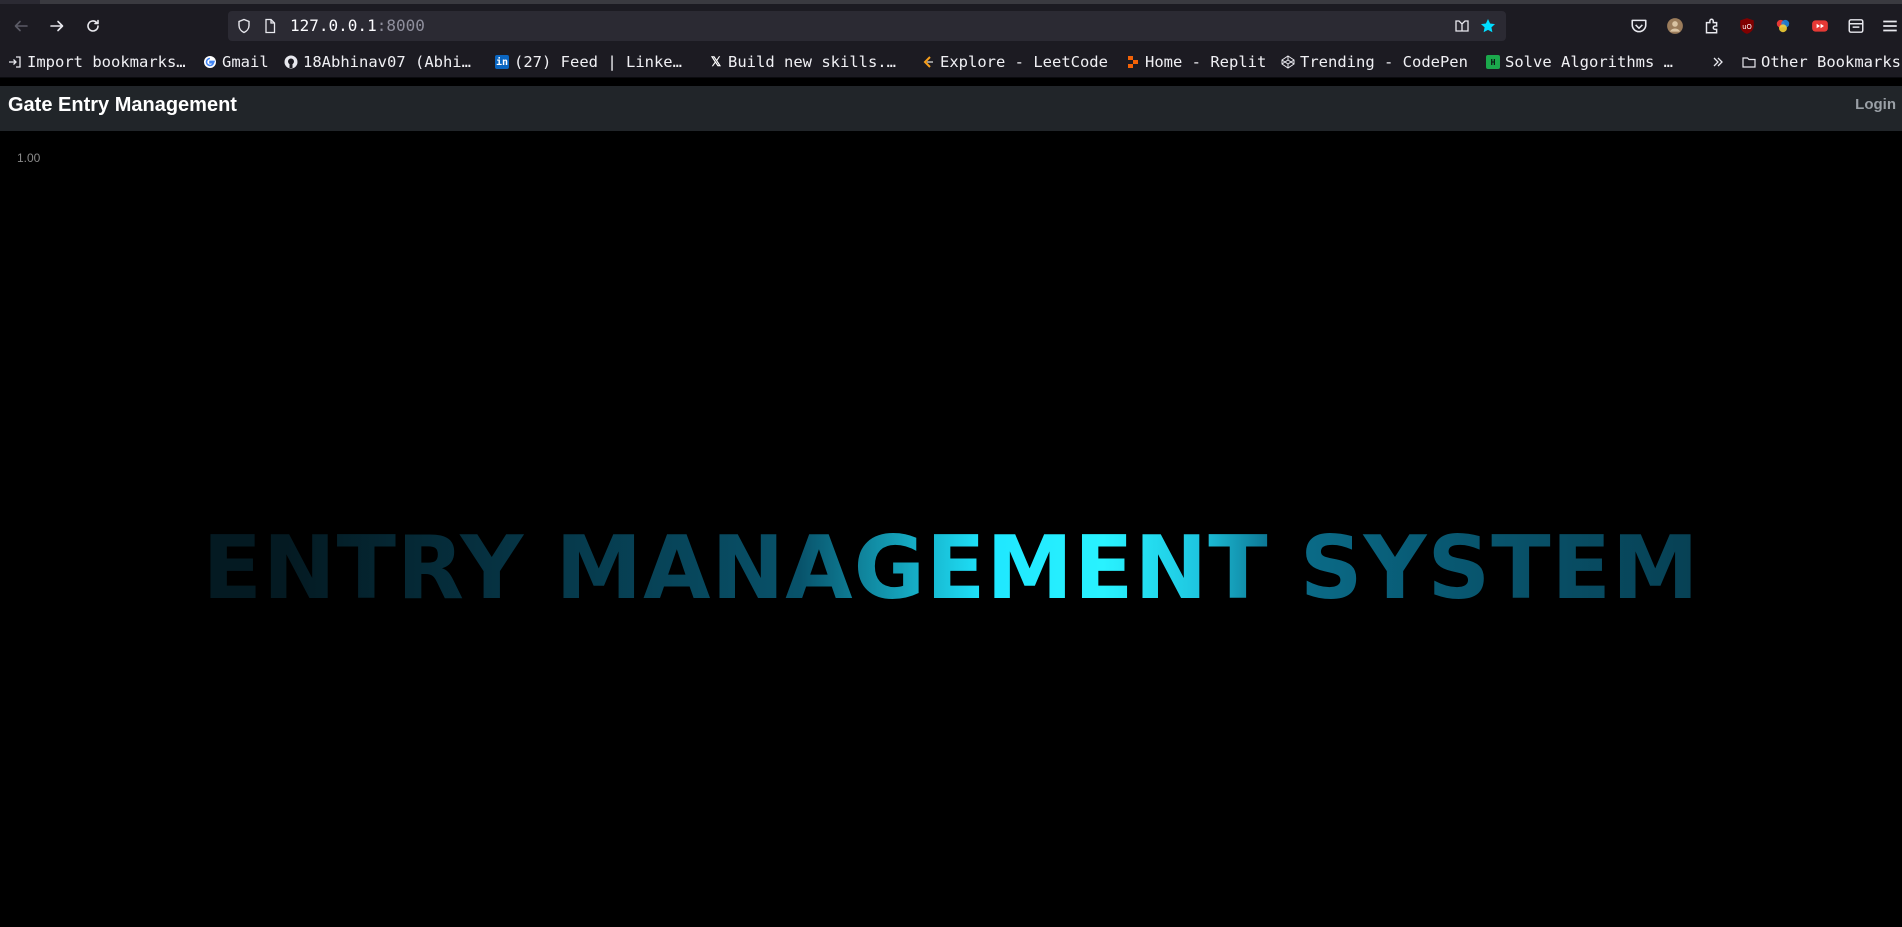 The height and width of the screenshot is (927, 1902). What do you see at coordinates (716, 62) in the screenshot?
I see `x-icon: 𝕏` at bounding box center [716, 62].